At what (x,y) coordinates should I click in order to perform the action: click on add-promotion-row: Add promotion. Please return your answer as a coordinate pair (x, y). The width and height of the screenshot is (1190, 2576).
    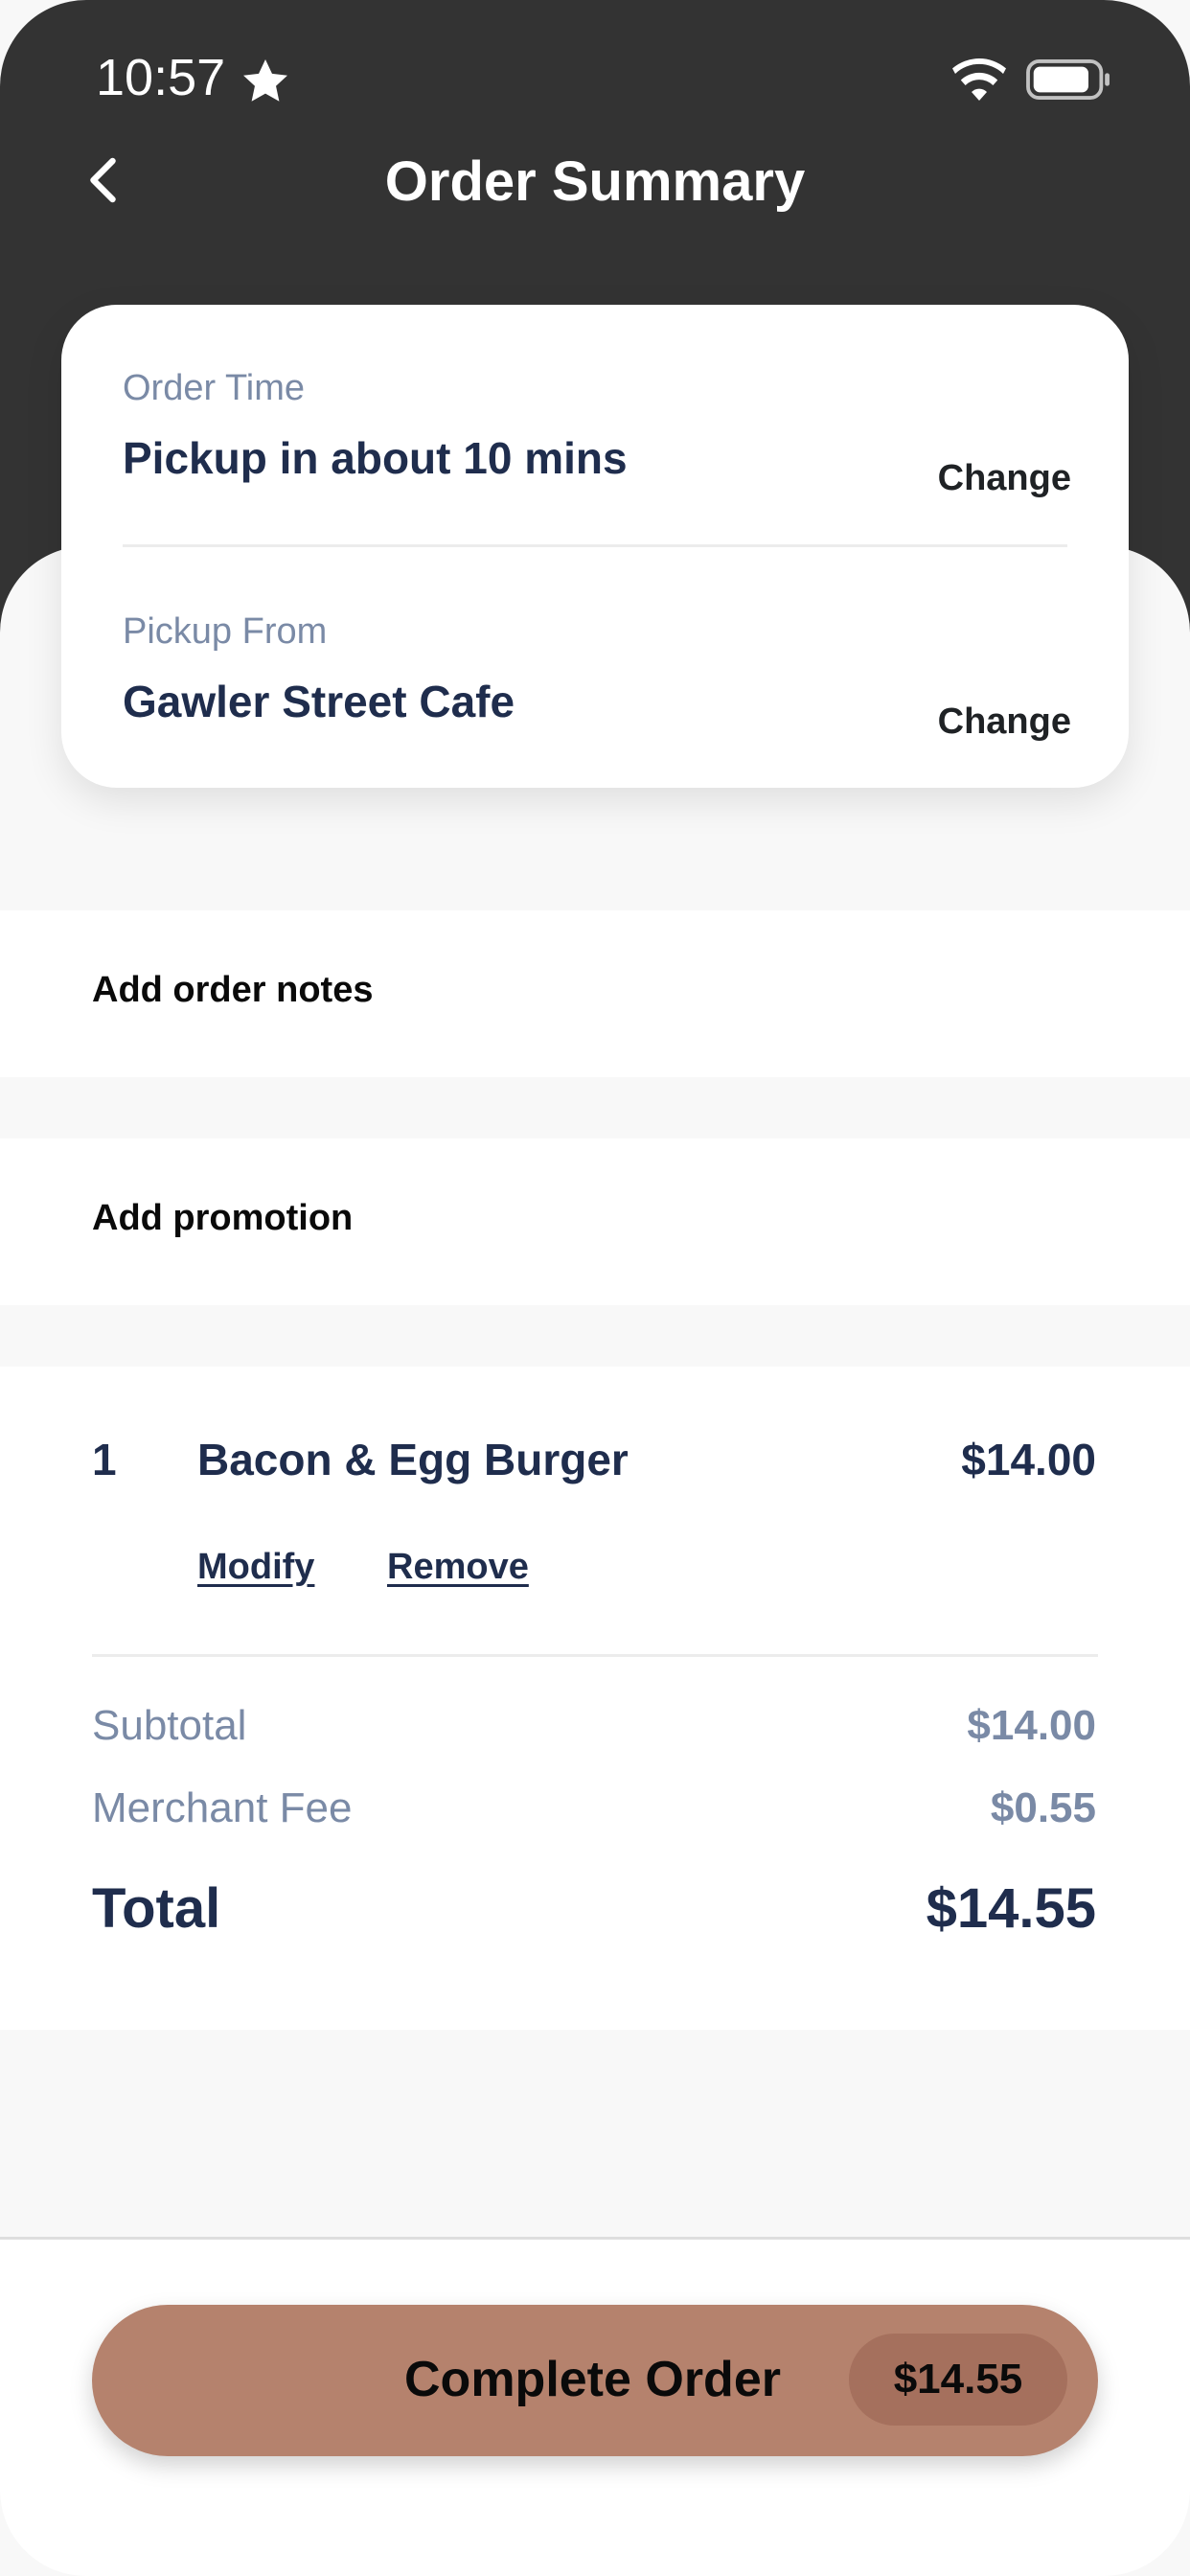
    Looking at the image, I should click on (595, 1221).